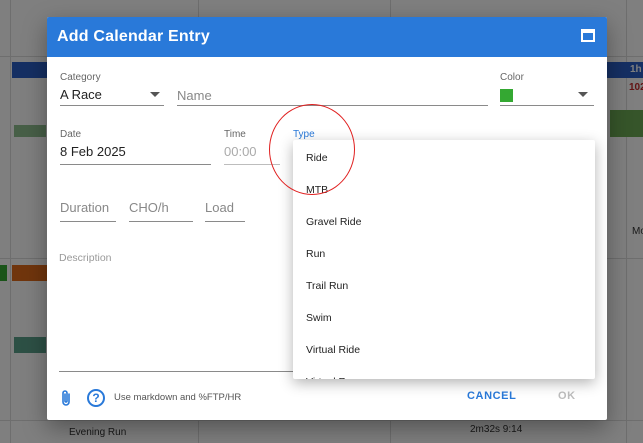  Describe the element at coordinates (567, 396) in the screenshot. I see `ok-button: OK` at that location.